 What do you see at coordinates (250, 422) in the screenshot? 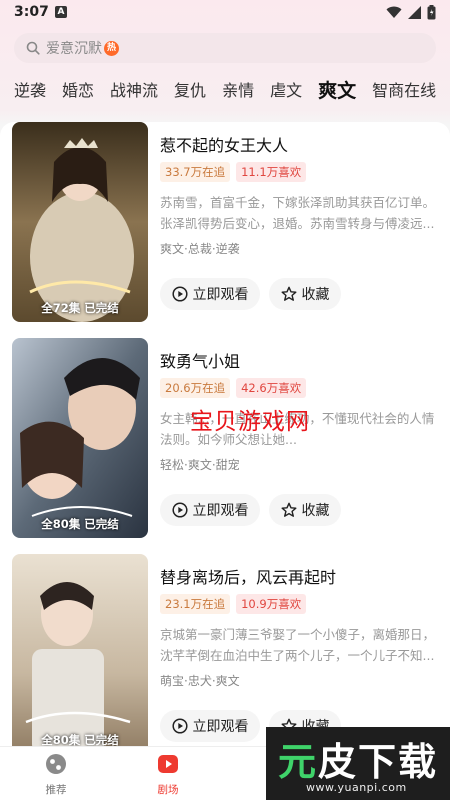
I see `site-watermark: 宝贝游戏网` at bounding box center [250, 422].